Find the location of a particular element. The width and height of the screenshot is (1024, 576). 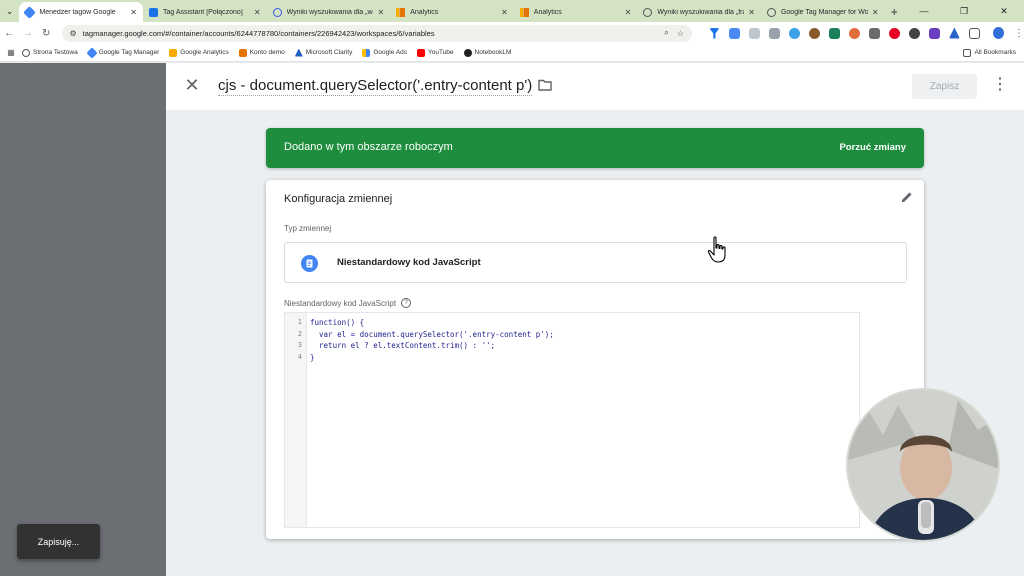

edit-pencil-icon is located at coordinates (907, 197).